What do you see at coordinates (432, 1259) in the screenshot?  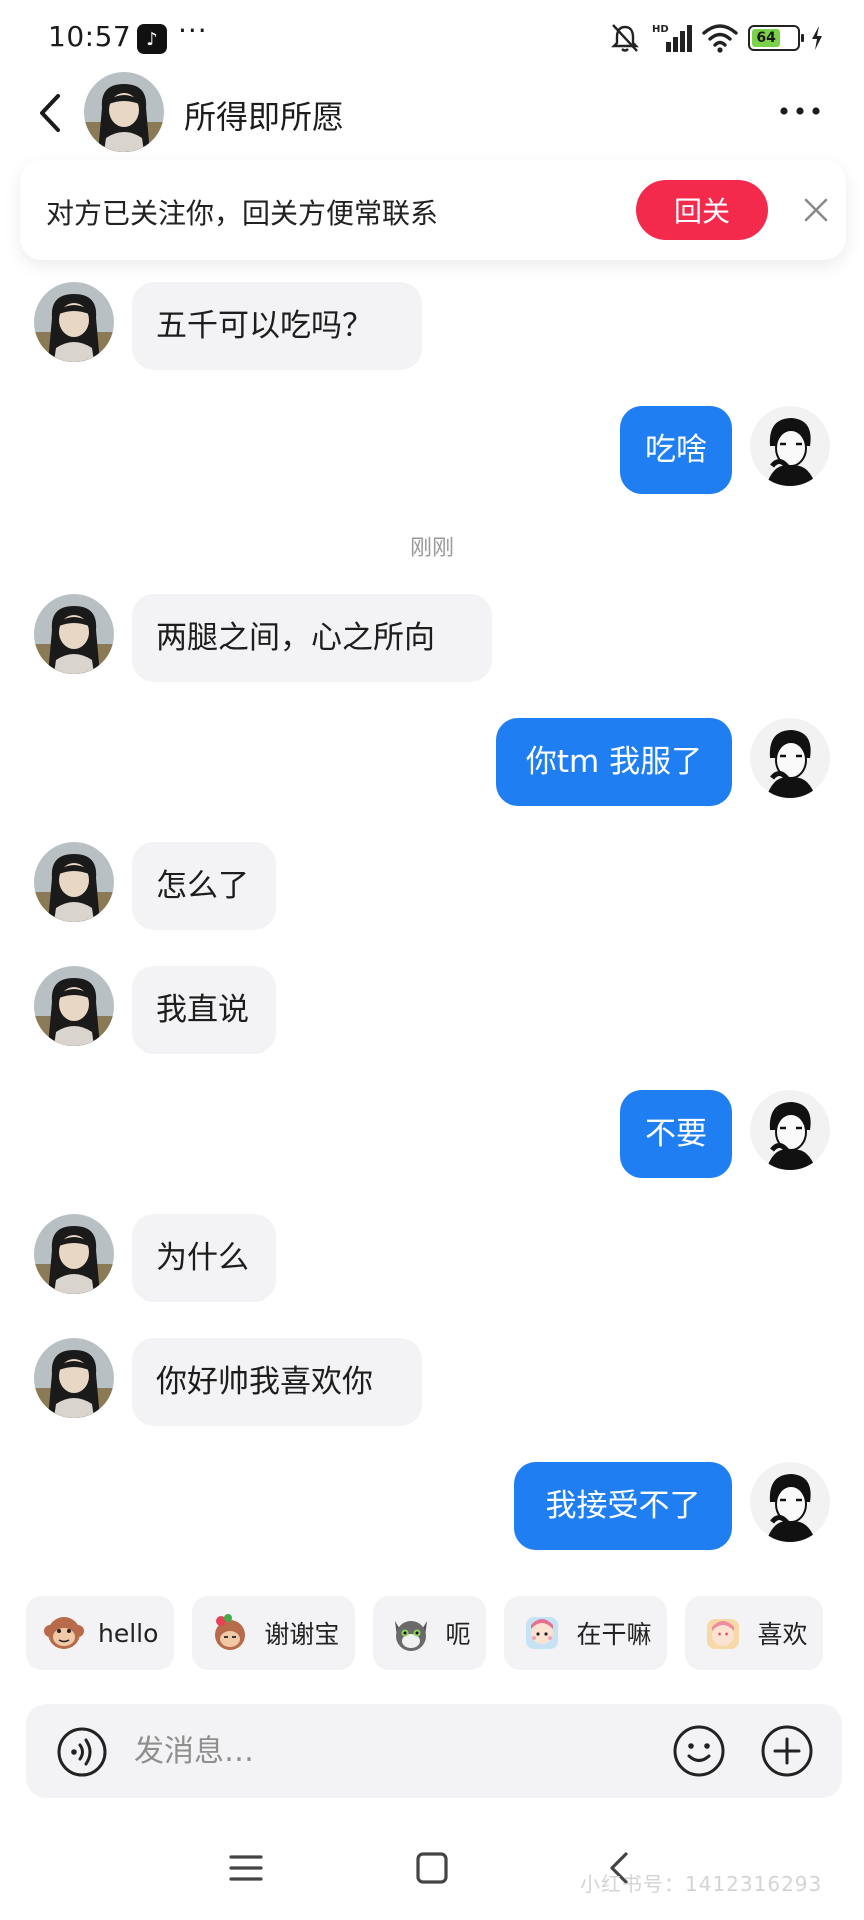 I see `incoming-message-row: 为什么` at bounding box center [432, 1259].